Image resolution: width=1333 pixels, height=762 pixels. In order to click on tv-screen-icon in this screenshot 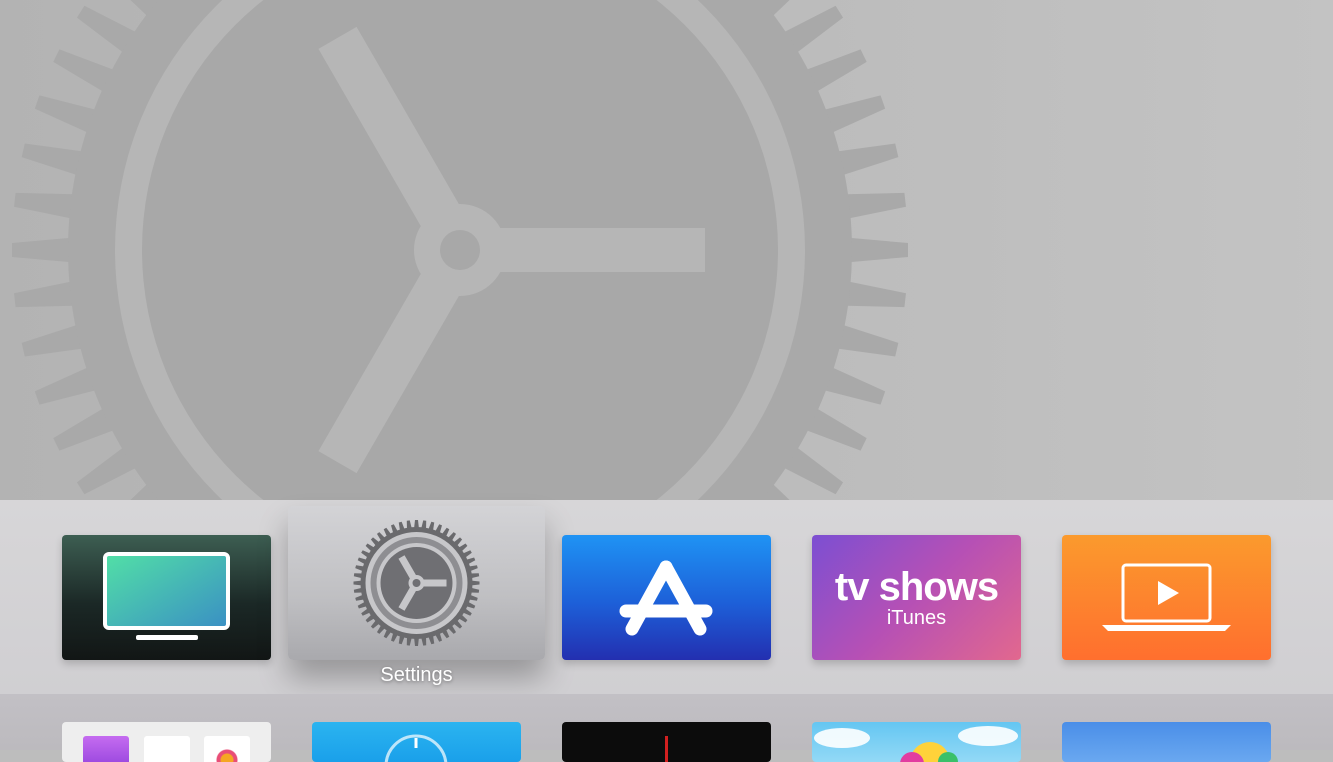, I will do `click(166, 596)`.